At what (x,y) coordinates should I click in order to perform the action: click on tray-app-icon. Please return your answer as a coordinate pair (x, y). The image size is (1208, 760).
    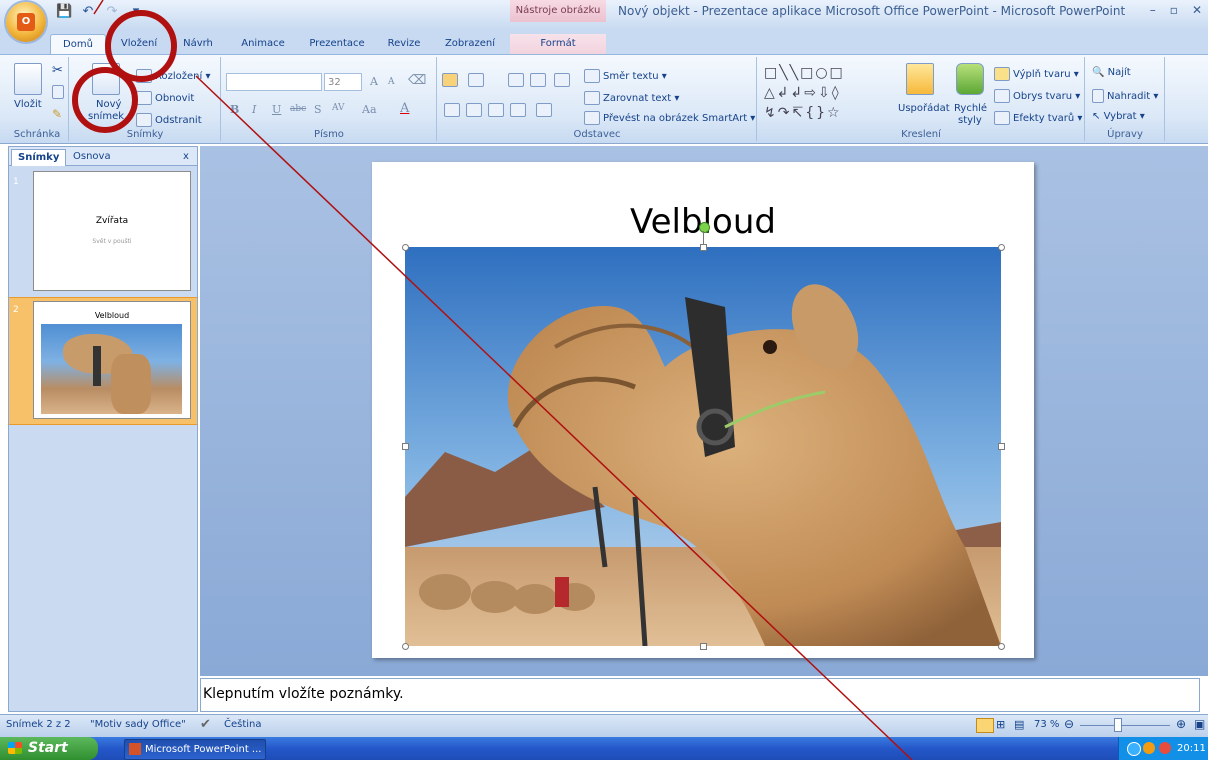
    Looking at the image, I should click on (1165, 748).